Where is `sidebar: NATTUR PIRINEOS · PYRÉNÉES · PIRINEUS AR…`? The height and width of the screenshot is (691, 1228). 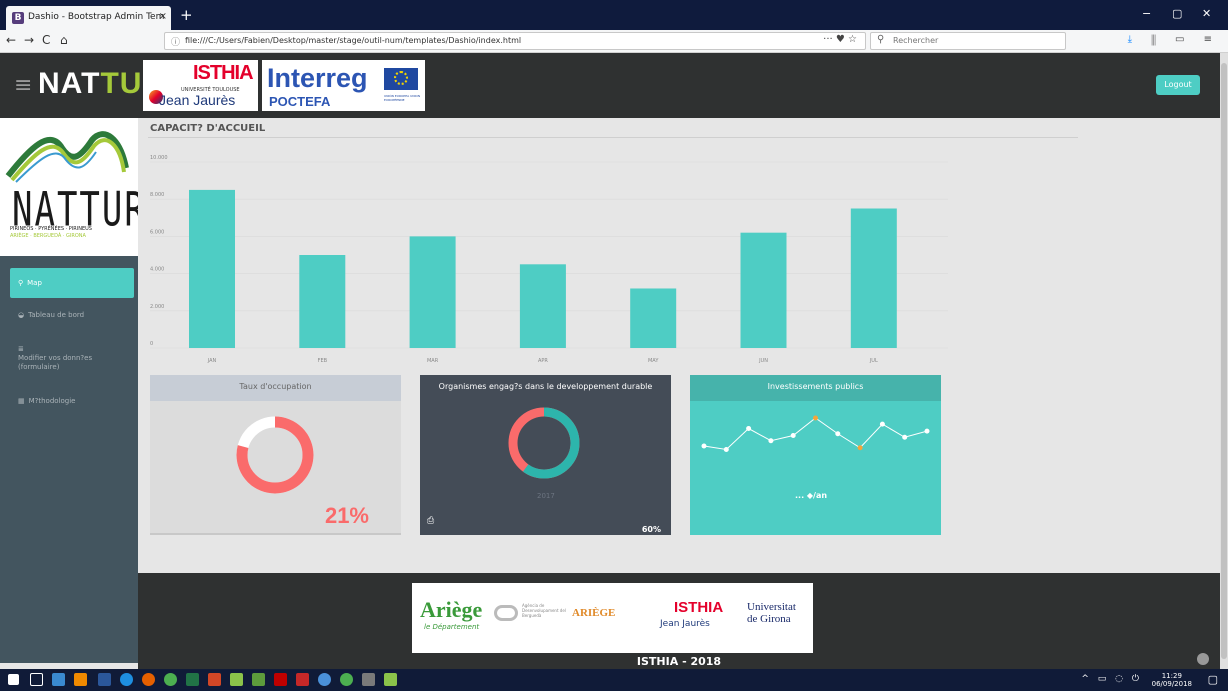 sidebar: NATTUR PIRINEOS · PYRÉNÉES · PIRINEUS AR… is located at coordinates (72, 390).